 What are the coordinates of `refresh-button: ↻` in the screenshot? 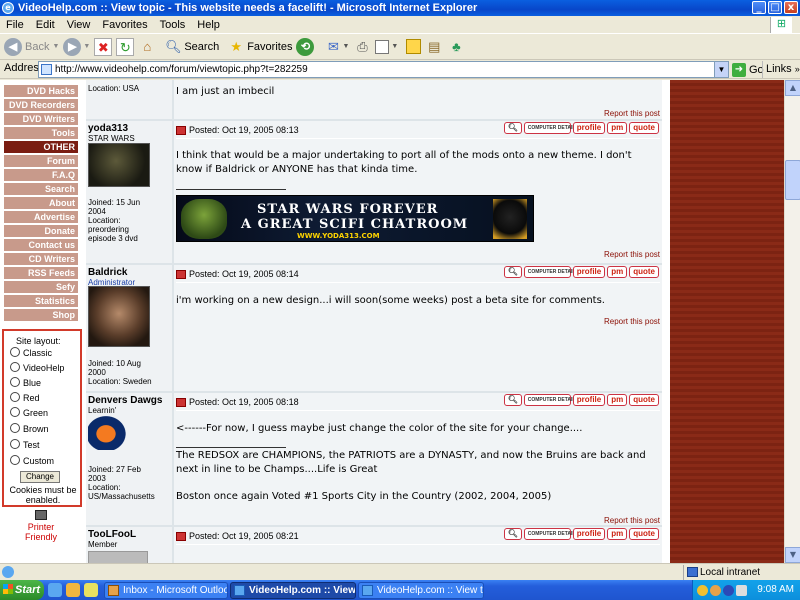 It's located at (125, 47).